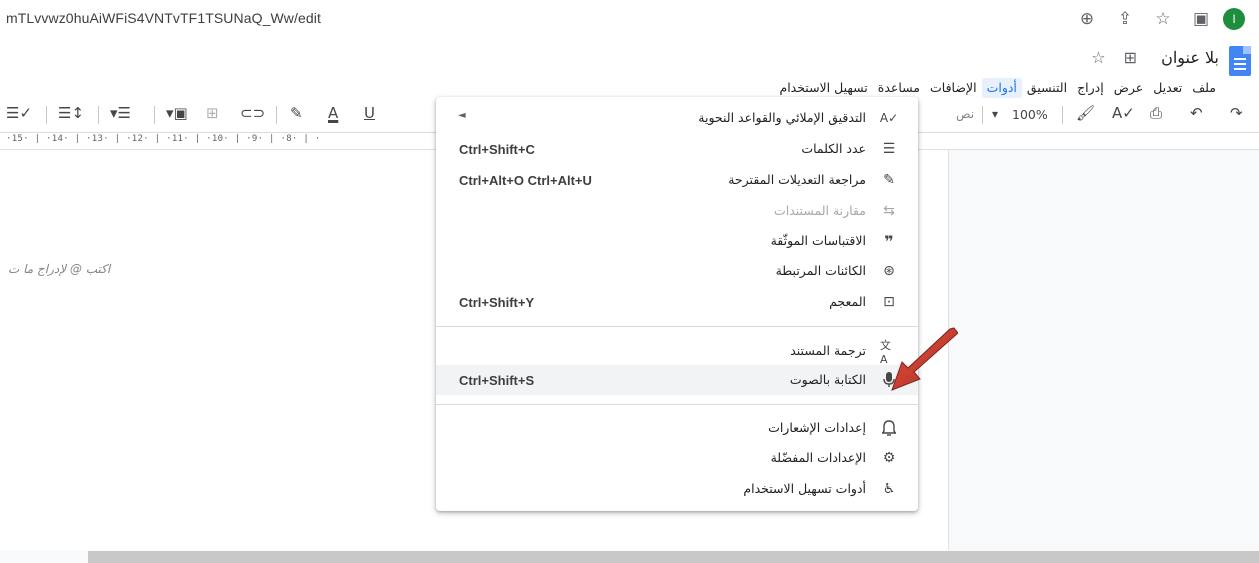 This screenshot has height=563, width=1259. Describe the element at coordinates (889, 302) in the screenshot. I see `dictionary-icon: ⊡` at that location.